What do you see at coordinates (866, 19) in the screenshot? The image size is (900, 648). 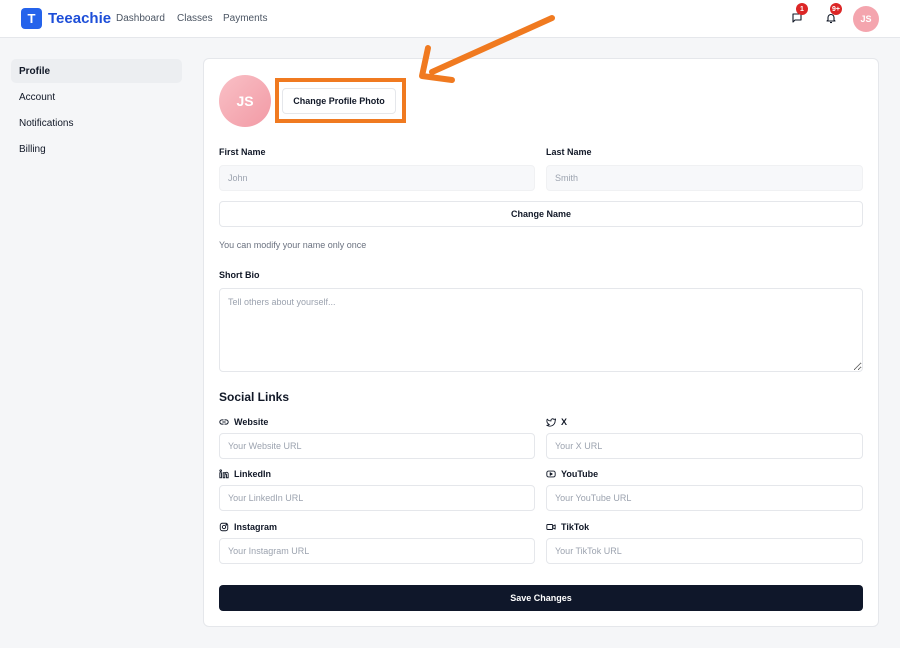 I see `user-avatar: JS` at bounding box center [866, 19].